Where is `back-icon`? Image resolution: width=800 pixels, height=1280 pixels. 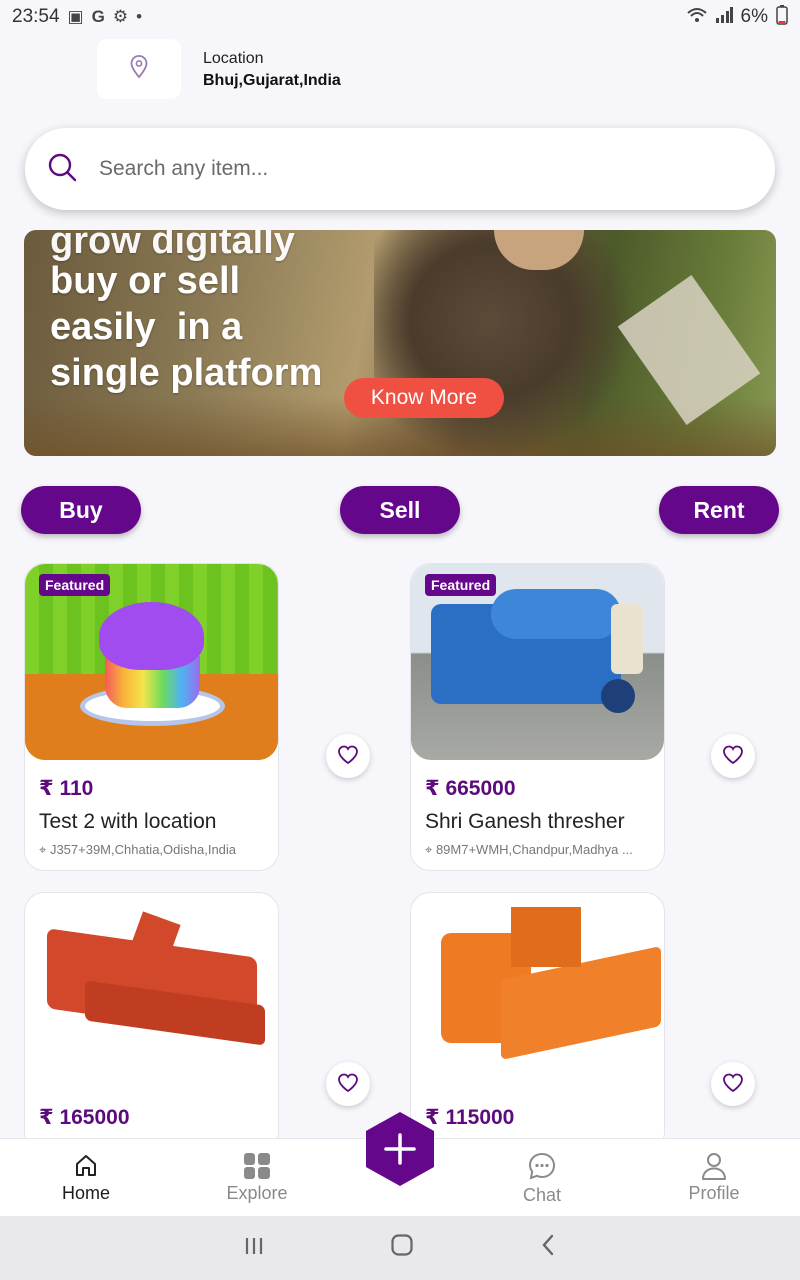
back-icon is located at coordinates (548, 1248).